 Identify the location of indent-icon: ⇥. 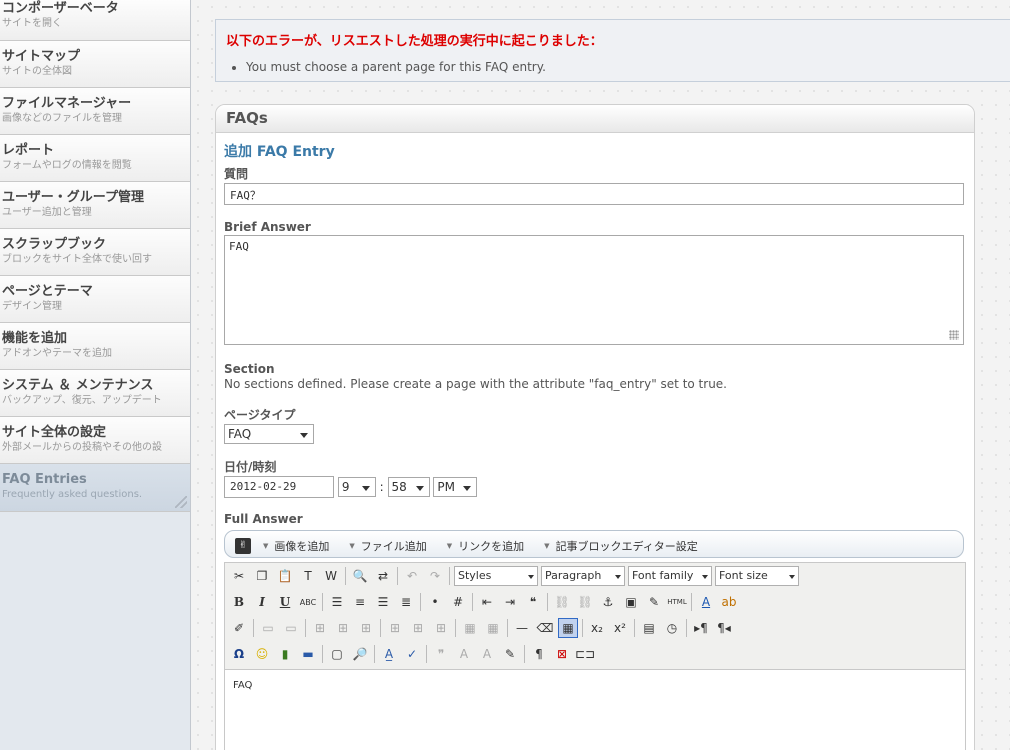
(510, 602).